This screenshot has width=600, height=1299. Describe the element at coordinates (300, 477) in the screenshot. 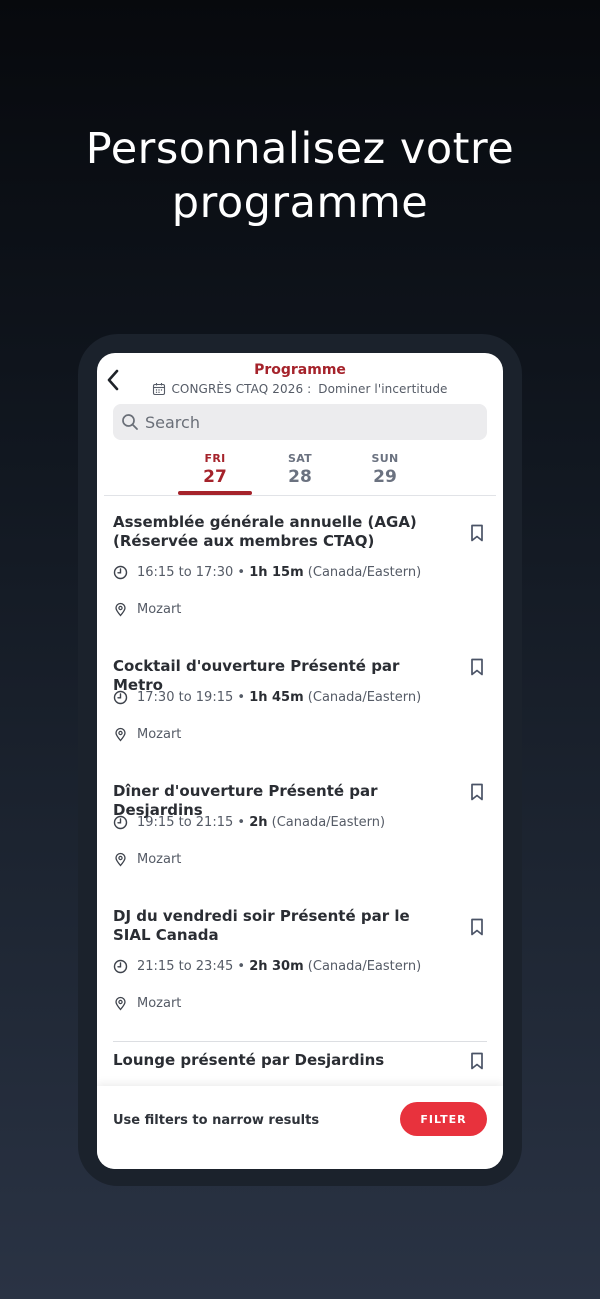

I see `day-date: 28` at that location.